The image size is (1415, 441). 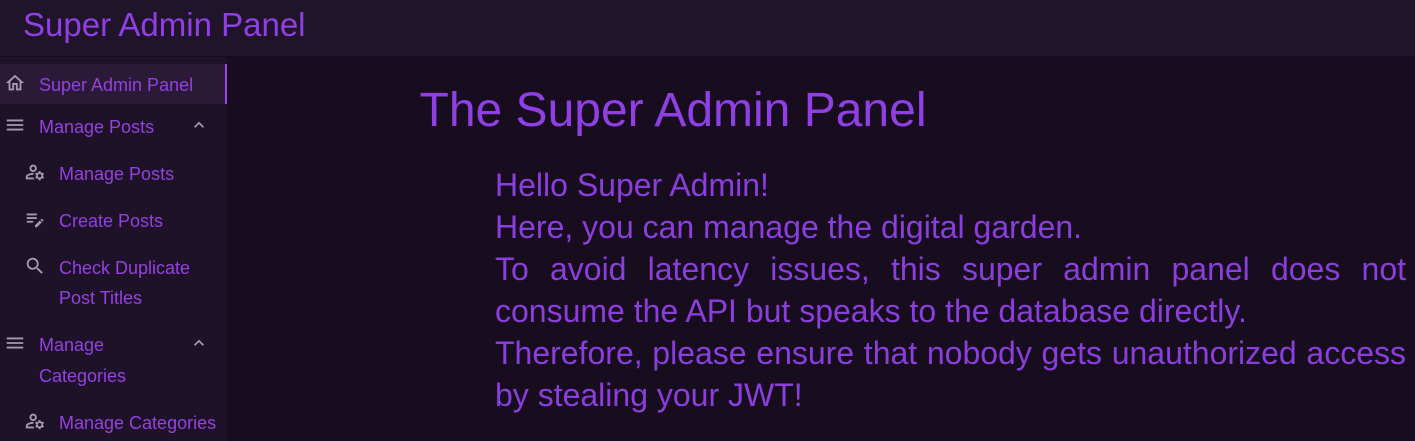 I want to click on top-app-bar: Super Admin Panel, so click(x=707, y=28).